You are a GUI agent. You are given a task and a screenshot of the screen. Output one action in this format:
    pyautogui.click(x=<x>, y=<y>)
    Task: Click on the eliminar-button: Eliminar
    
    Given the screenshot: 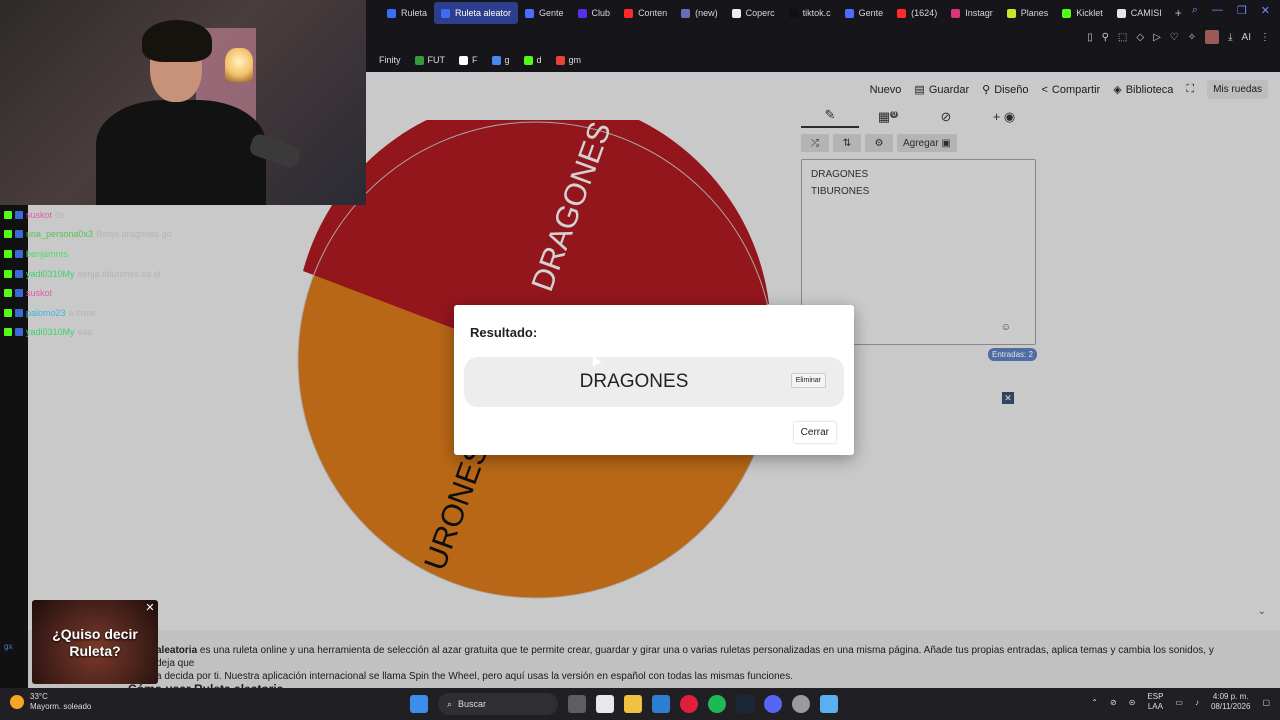 What is the action you would take?
    pyautogui.click(x=808, y=380)
    